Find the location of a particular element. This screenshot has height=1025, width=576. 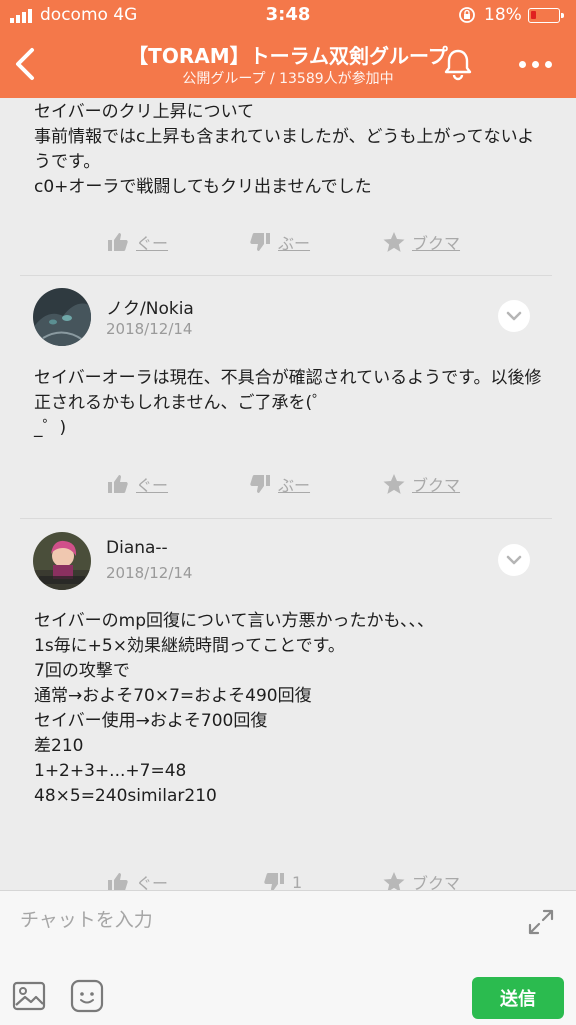

comment-header: ノク/Nokia 2018/12/14 is located at coordinates (288, 320).